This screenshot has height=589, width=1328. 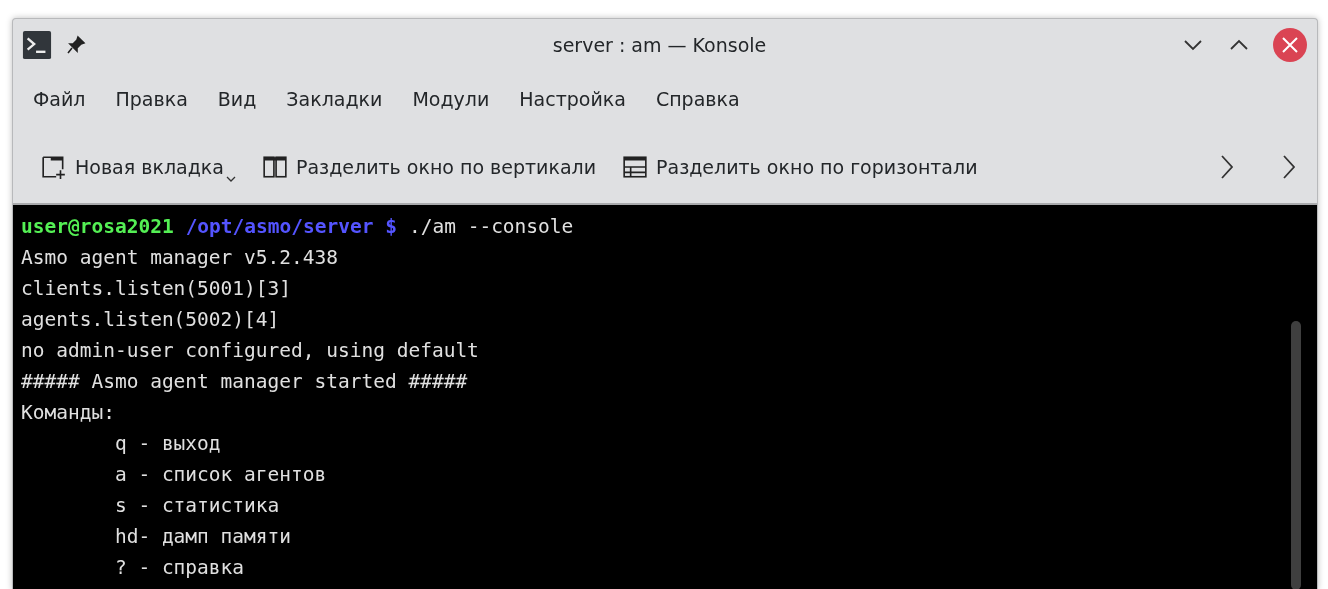 What do you see at coordinates (97, 226) in the screenshot?
I see `terminal-text: user@rosa2021` at bounding box center [97, 226].